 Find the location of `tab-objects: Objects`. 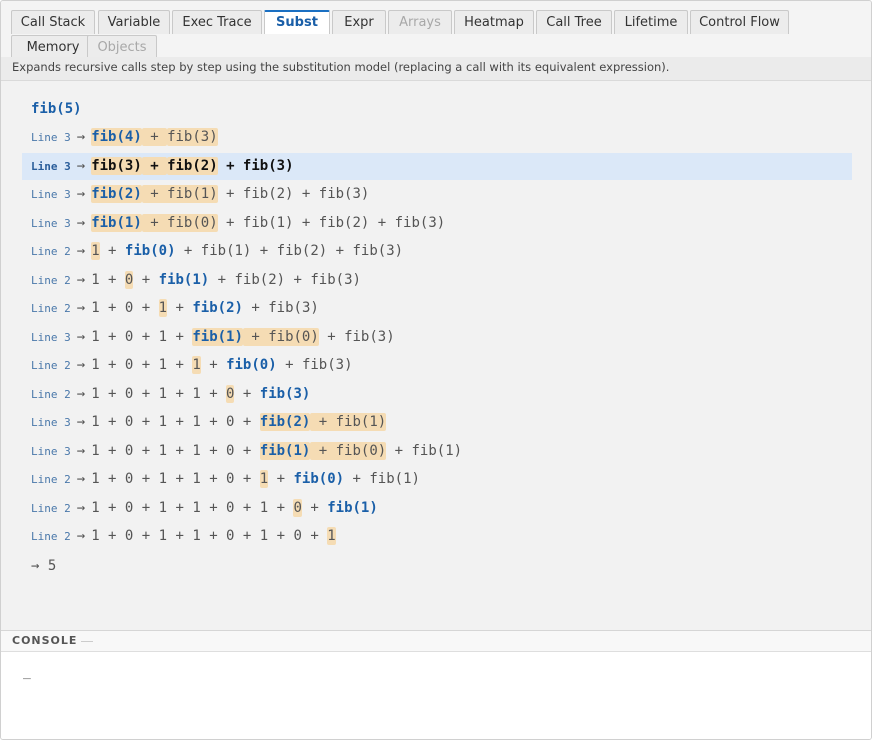

tab-objects: Objects is located at coordinates (122, 47).